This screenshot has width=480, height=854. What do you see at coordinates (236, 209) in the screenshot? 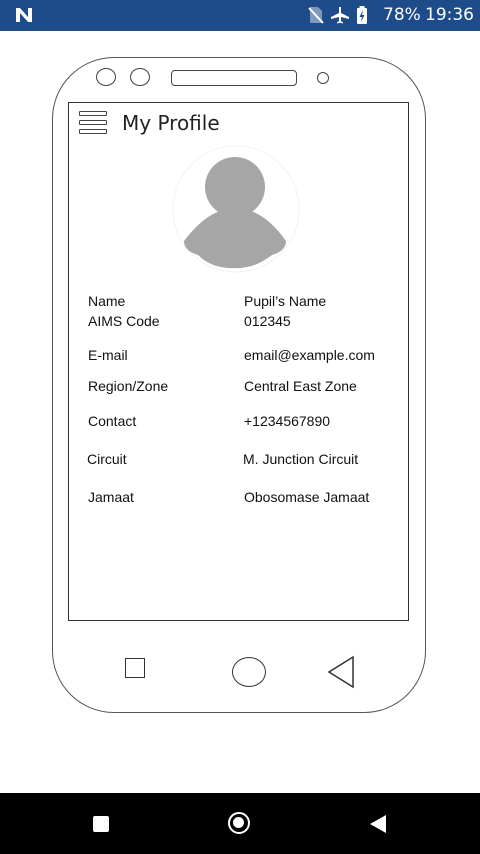
I see `user-avatar-icon` at bounding box center [236, 209].